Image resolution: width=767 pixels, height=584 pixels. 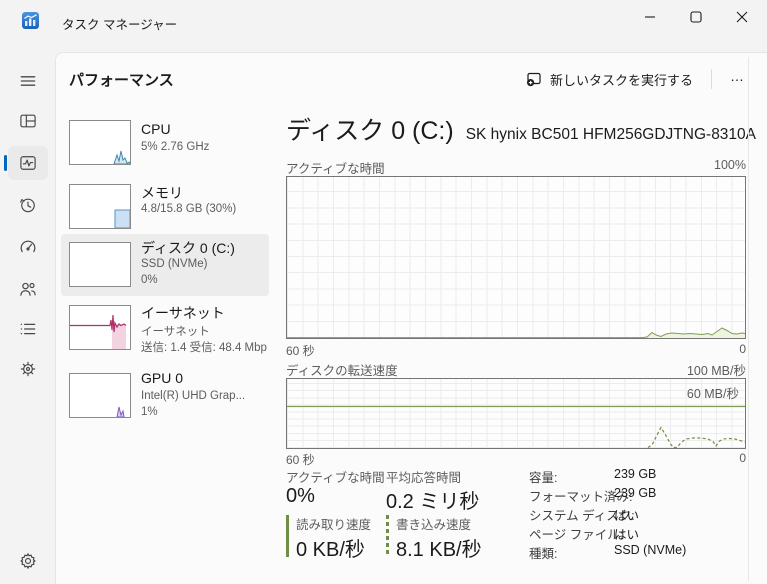 I want to click on window-controls, so click(x=696, y=17).